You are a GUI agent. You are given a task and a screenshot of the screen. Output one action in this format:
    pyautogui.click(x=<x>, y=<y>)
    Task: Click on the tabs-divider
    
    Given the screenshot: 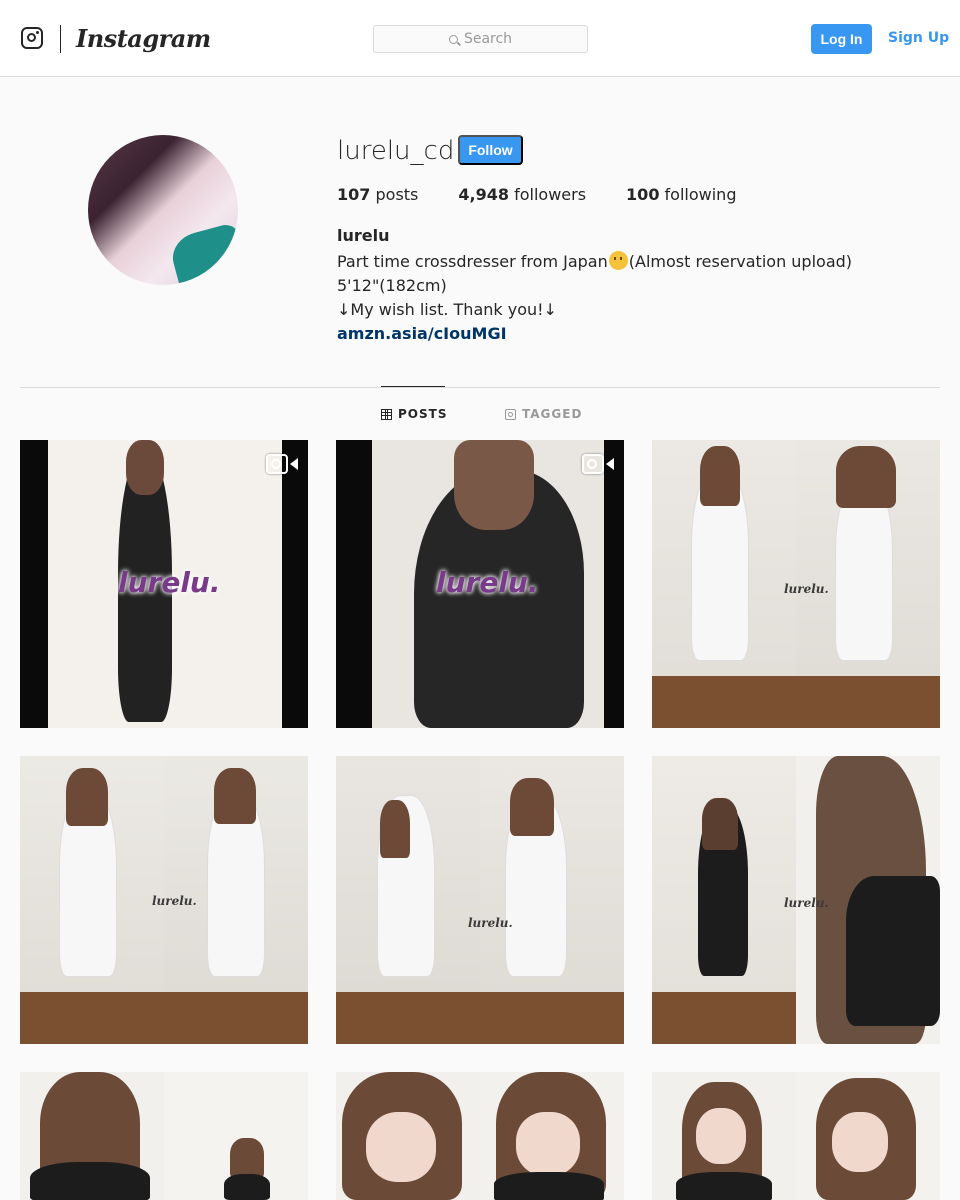 What is the action you would take?
    pyautogui.click(x=480, y=387)
    